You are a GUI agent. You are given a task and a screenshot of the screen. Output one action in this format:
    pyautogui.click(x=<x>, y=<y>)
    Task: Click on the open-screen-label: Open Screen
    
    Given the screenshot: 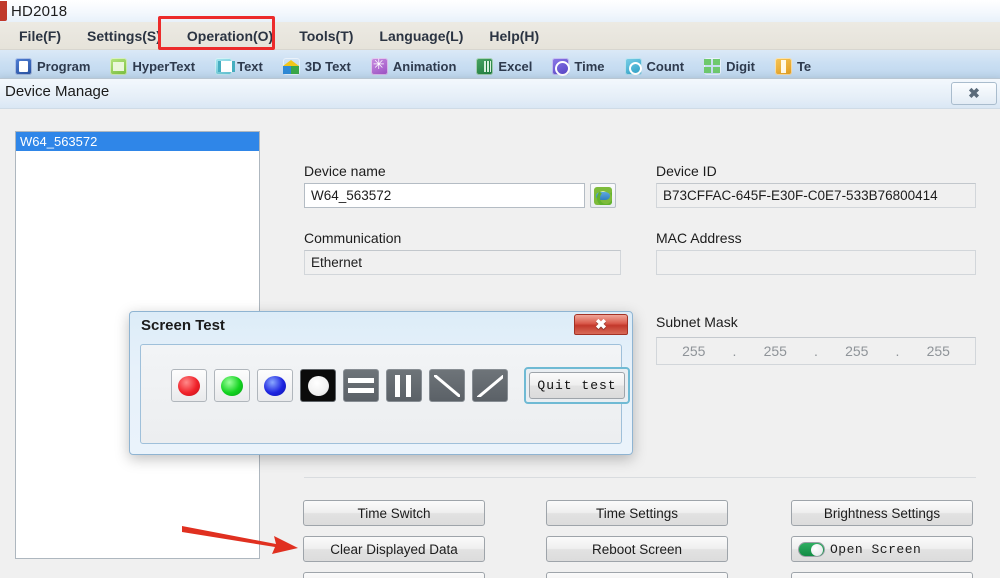 What is the action you would take?
    pyautogui.click(x=876, y=549)
    